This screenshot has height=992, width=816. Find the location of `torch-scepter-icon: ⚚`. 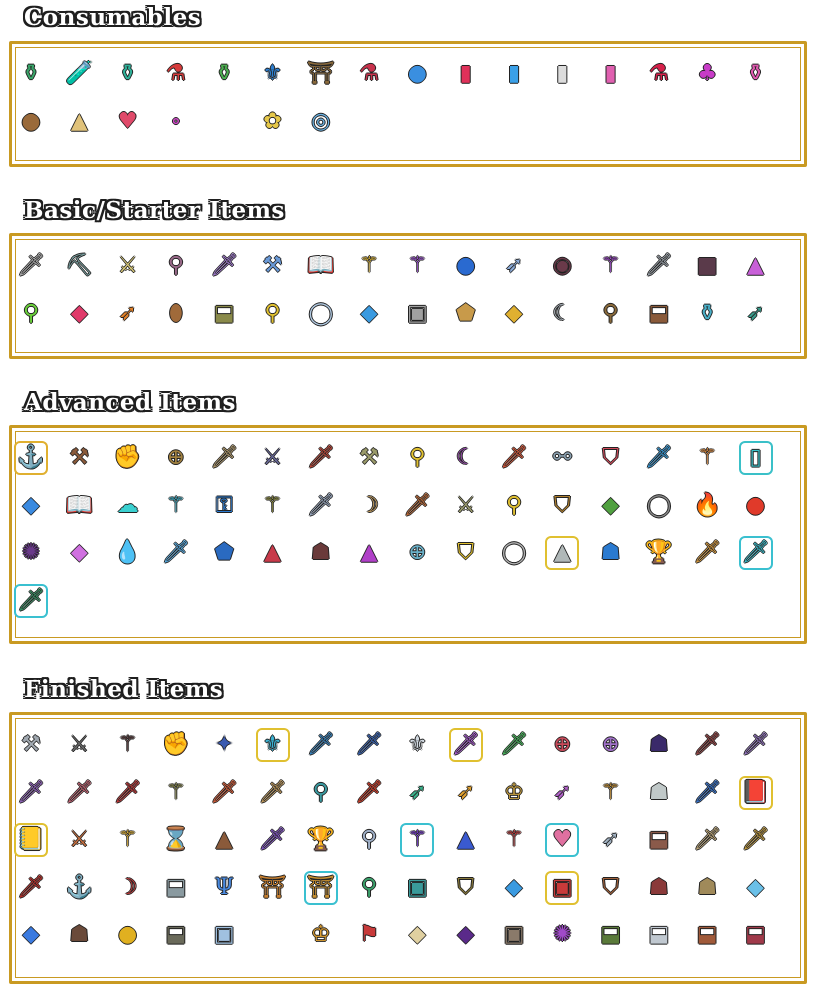

torch-scepter-icon: ⚚ is located at coordinates (707, 458).